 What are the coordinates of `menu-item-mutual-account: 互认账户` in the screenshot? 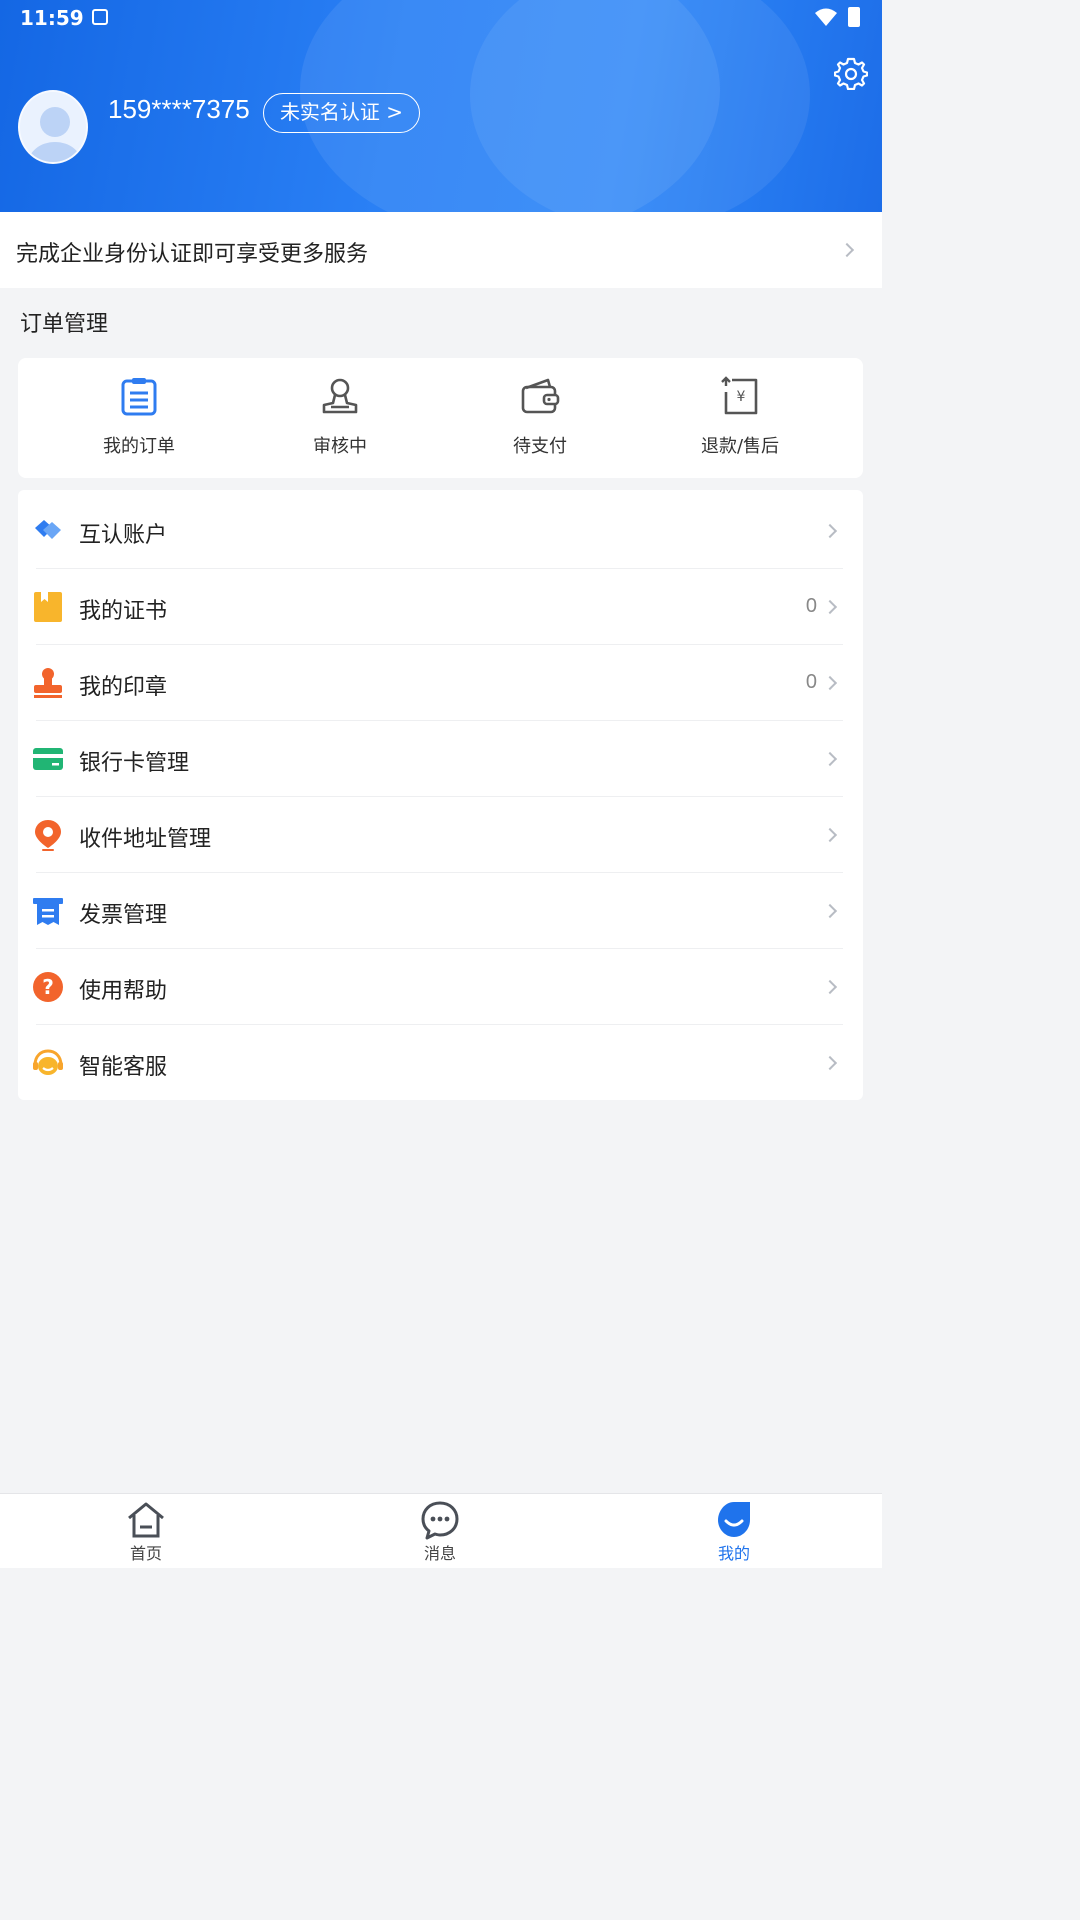 It's located at (440, 531).